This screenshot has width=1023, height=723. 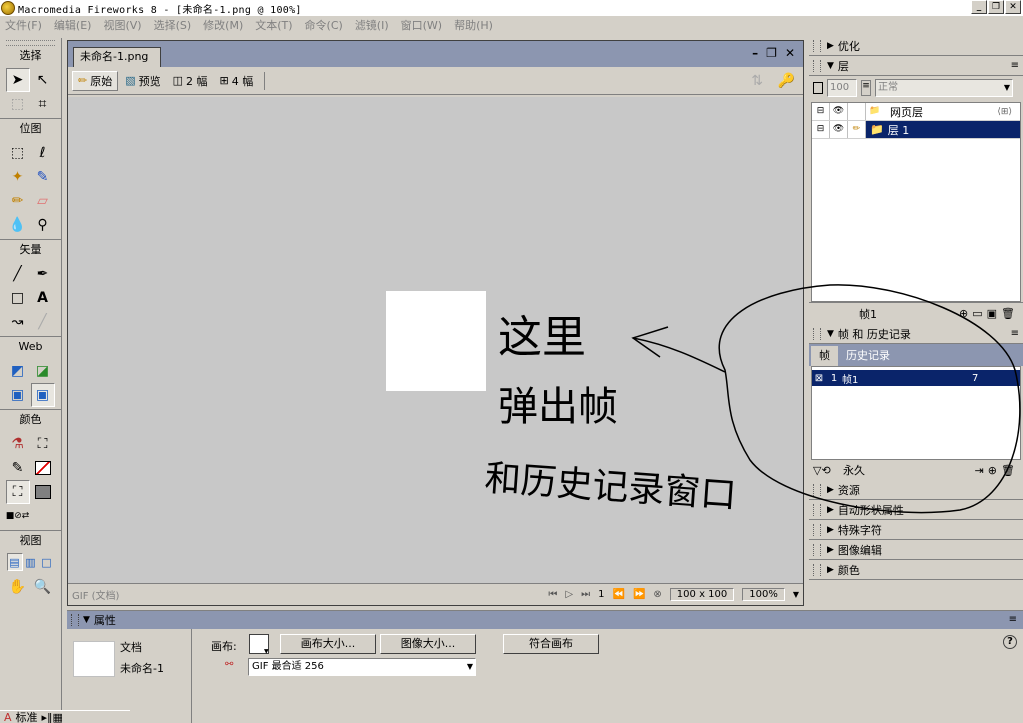 I want to click on full-screen-mode-icon: □, so click(x=47, y=562).